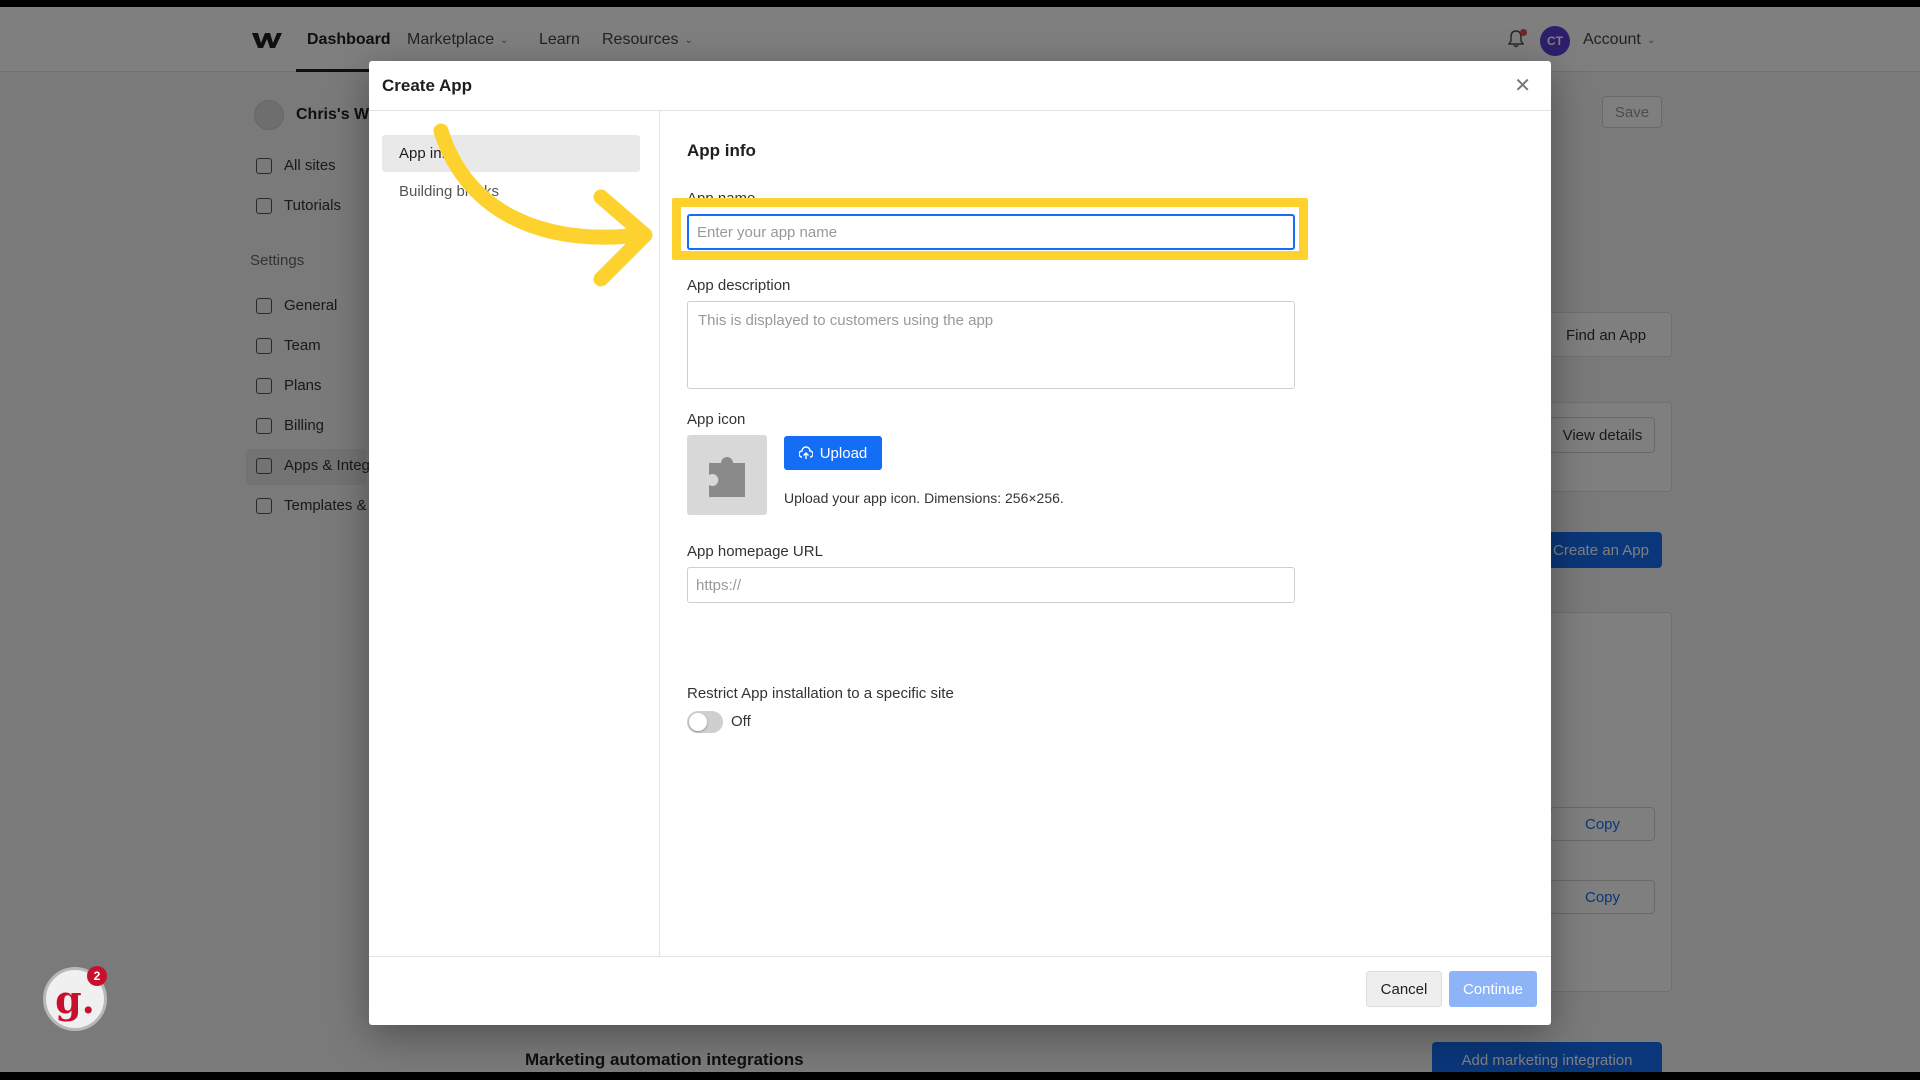  I want to click on toggle-knob, so click(698, 722).